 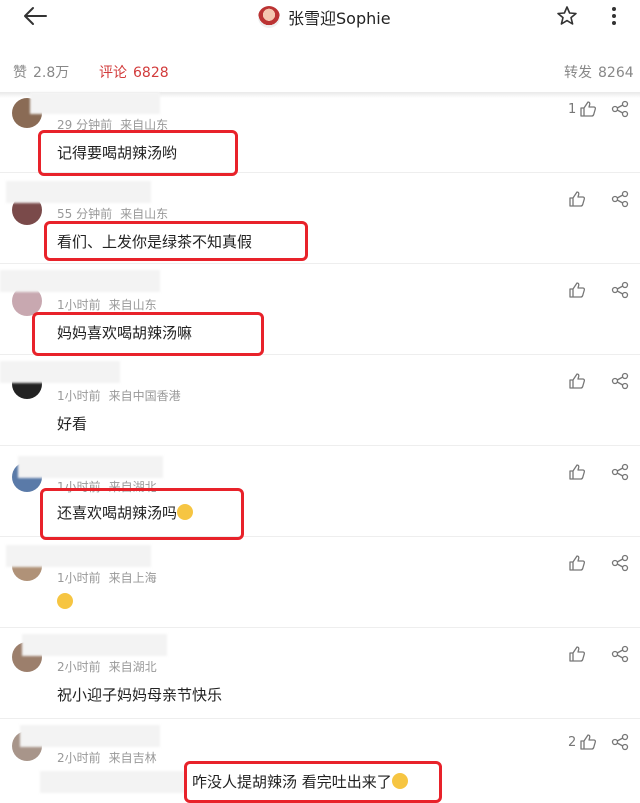 What do you see at coordinates (320, 400) in the screenshot?
I see `comment-item: 1小时前 来自中国香港 好看` at bounding box center [320, 400].